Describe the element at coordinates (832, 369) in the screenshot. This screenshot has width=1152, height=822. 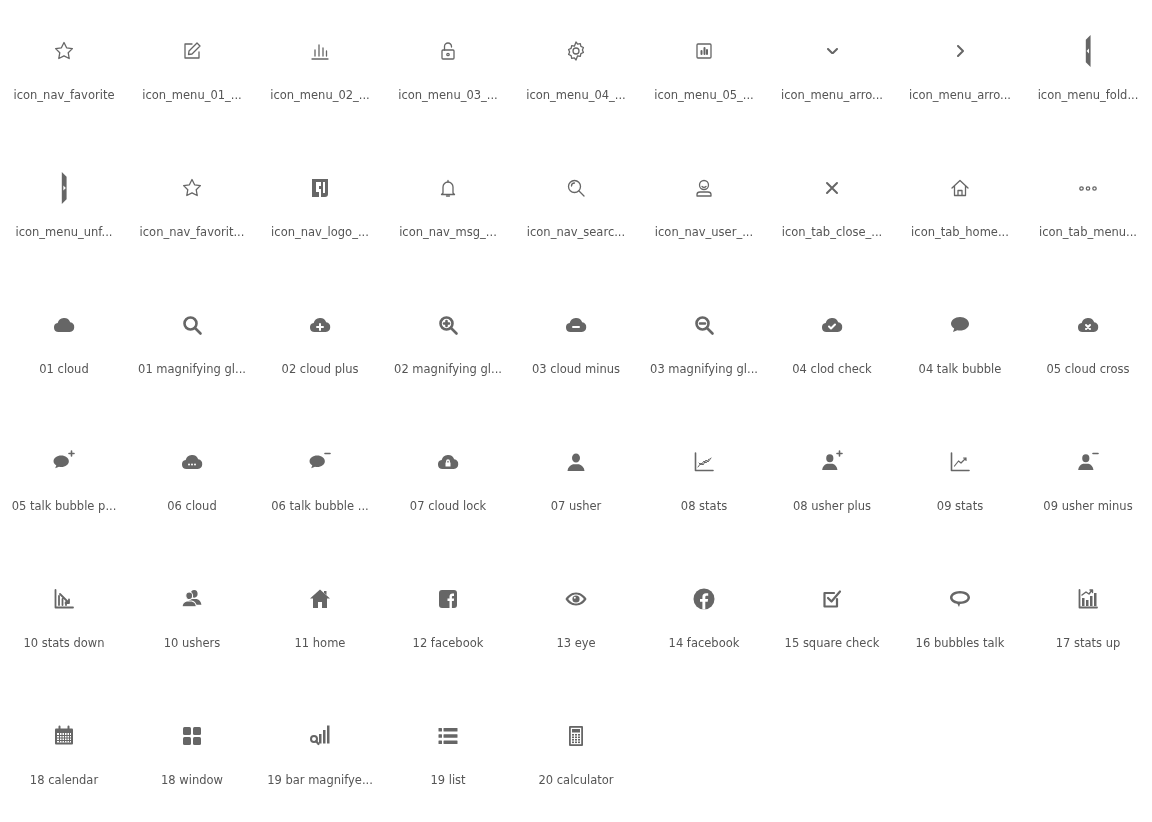
I see `icon-label: 04 clod check` at that location.